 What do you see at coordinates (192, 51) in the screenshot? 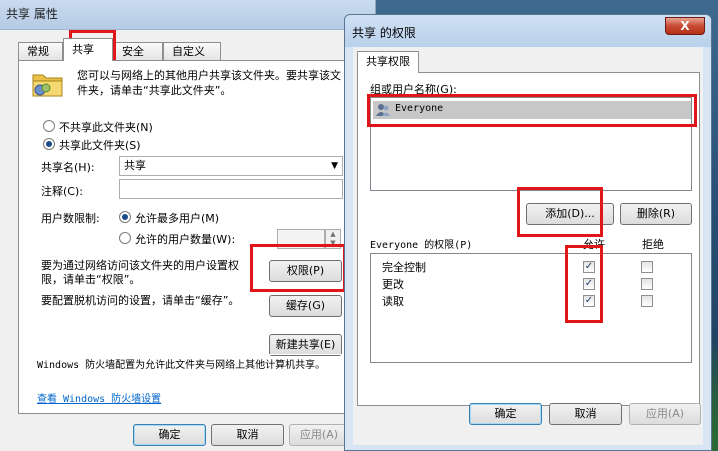
I see `tab-customize: 自定义` at bounding box center [192, 51].